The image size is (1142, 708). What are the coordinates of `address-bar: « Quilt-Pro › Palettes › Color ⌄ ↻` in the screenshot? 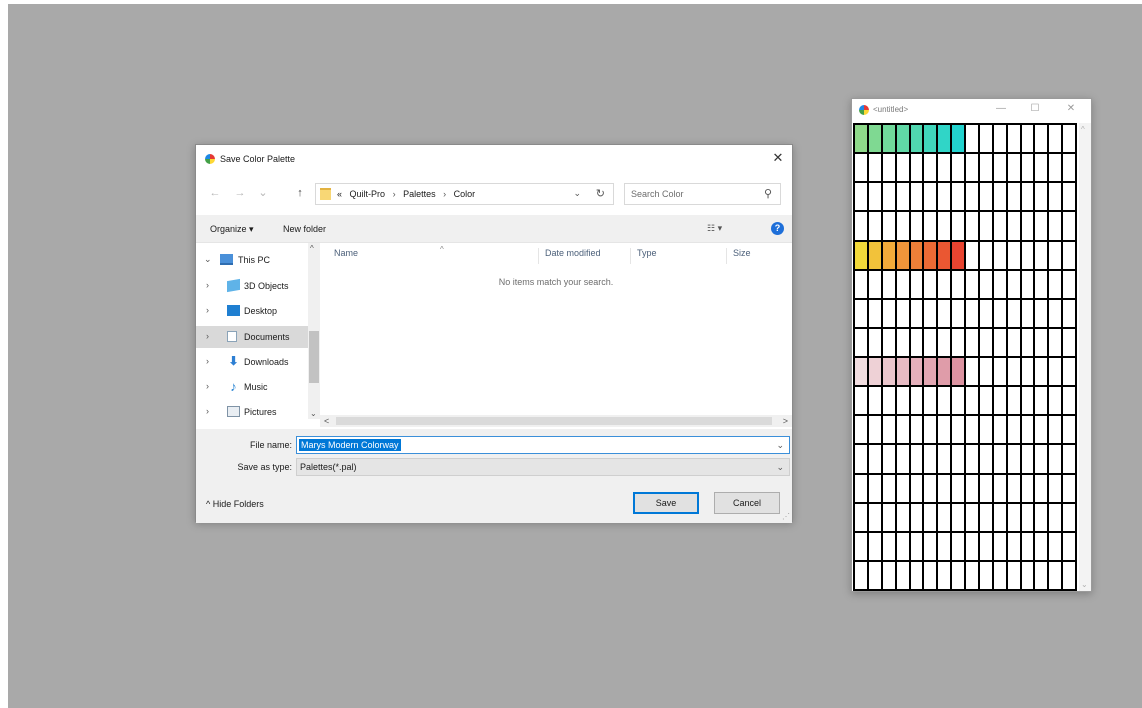 It's located at (464, 194).